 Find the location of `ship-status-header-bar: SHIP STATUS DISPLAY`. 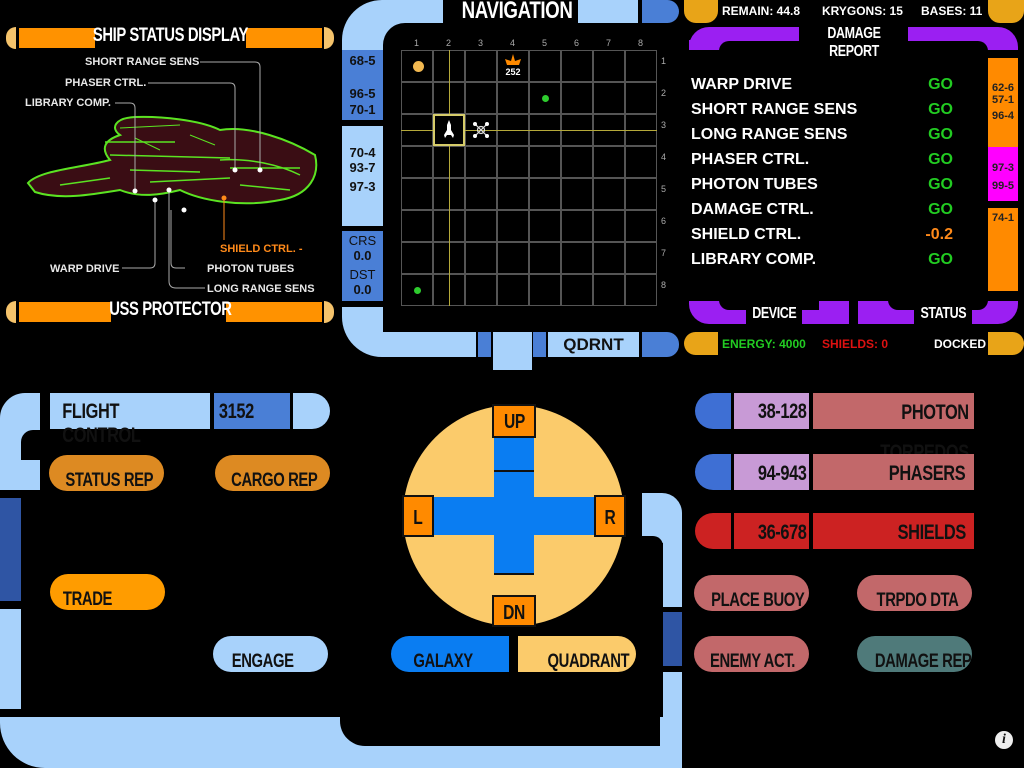

ship-status-header-bar: SHIP STATUS DISPLAY is located at coordinates (170, 37).